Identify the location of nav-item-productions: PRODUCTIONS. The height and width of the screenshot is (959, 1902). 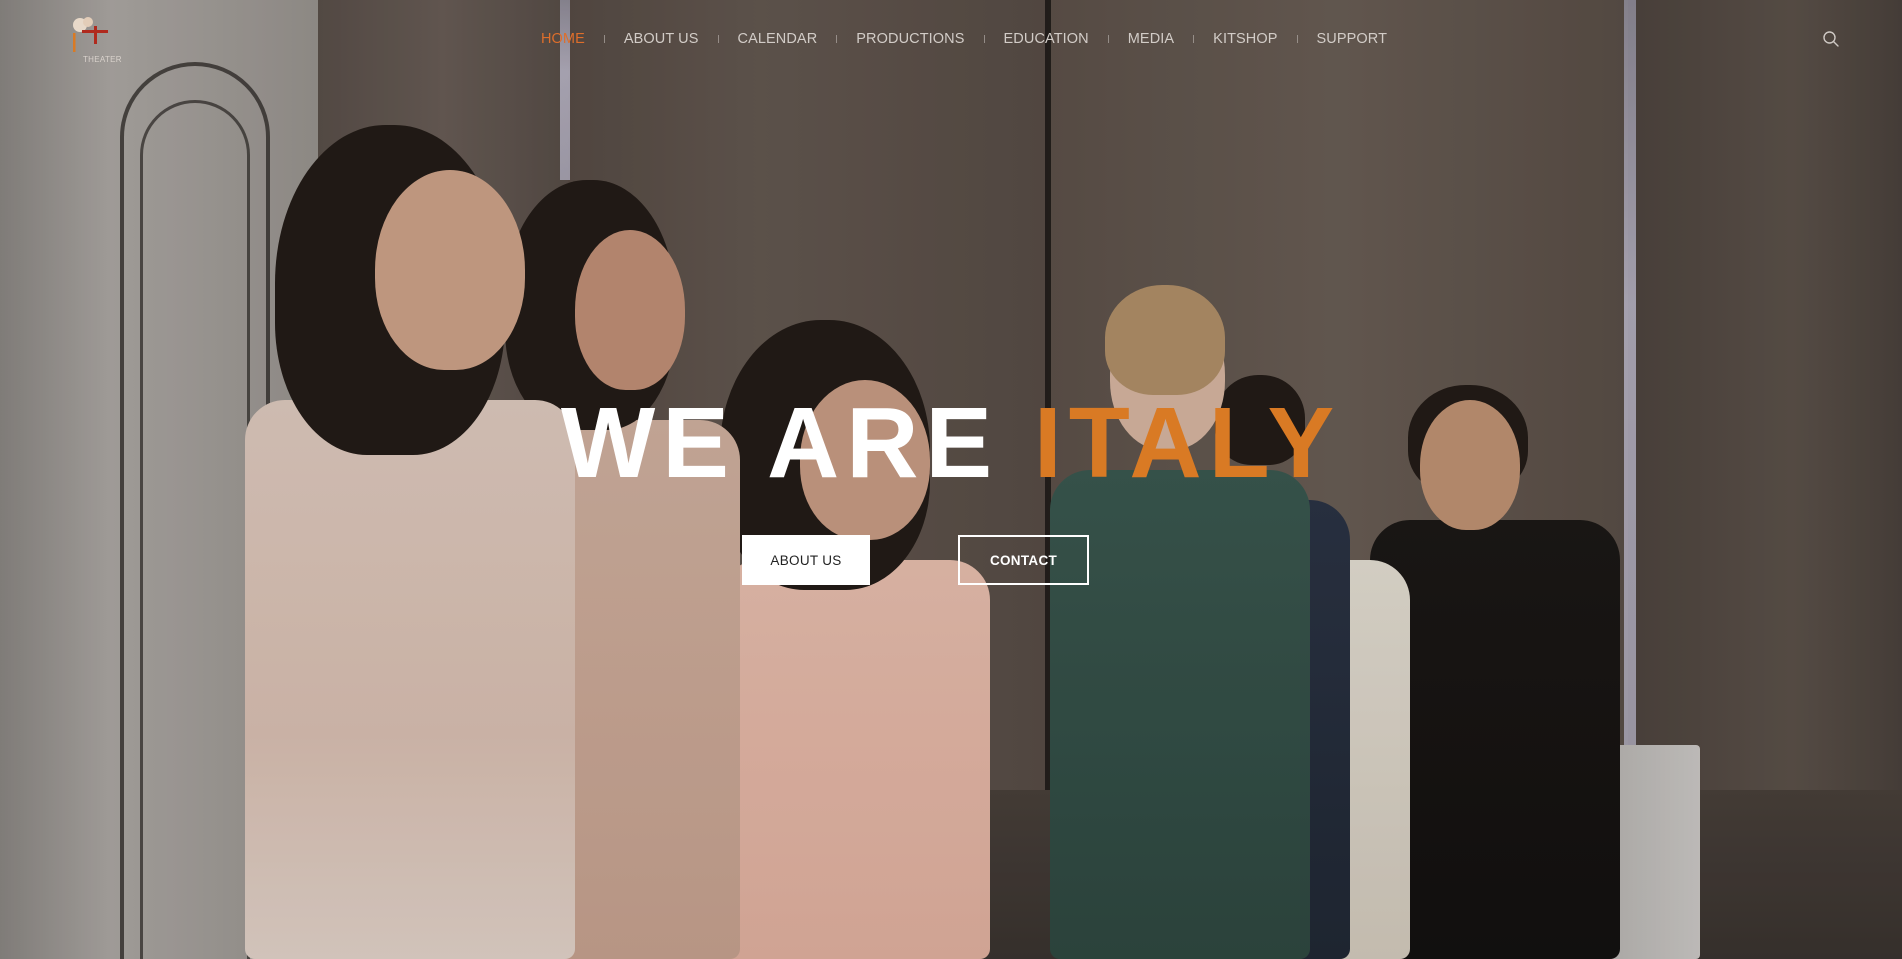
(910, 39).